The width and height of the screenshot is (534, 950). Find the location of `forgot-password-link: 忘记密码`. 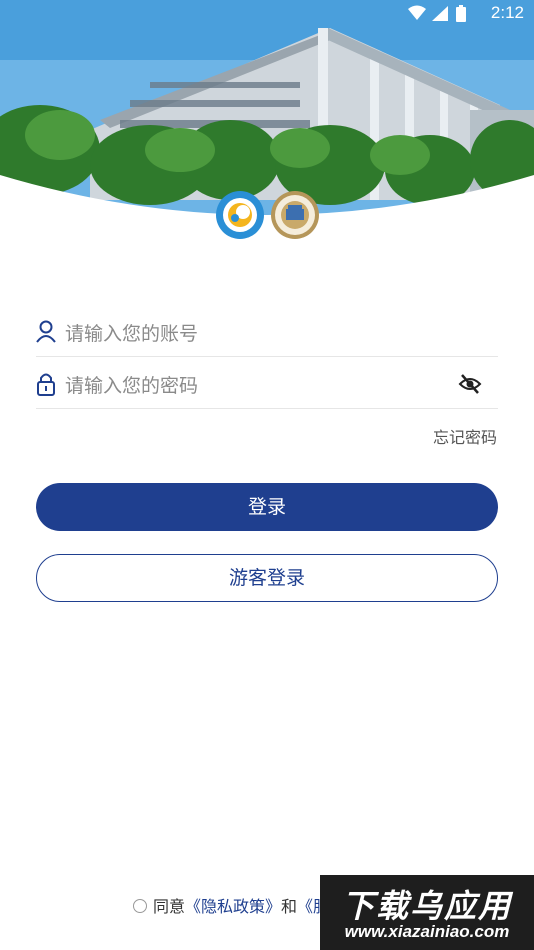

forgot-password-link: 忘记密码 is located at coordinates (465, 436).